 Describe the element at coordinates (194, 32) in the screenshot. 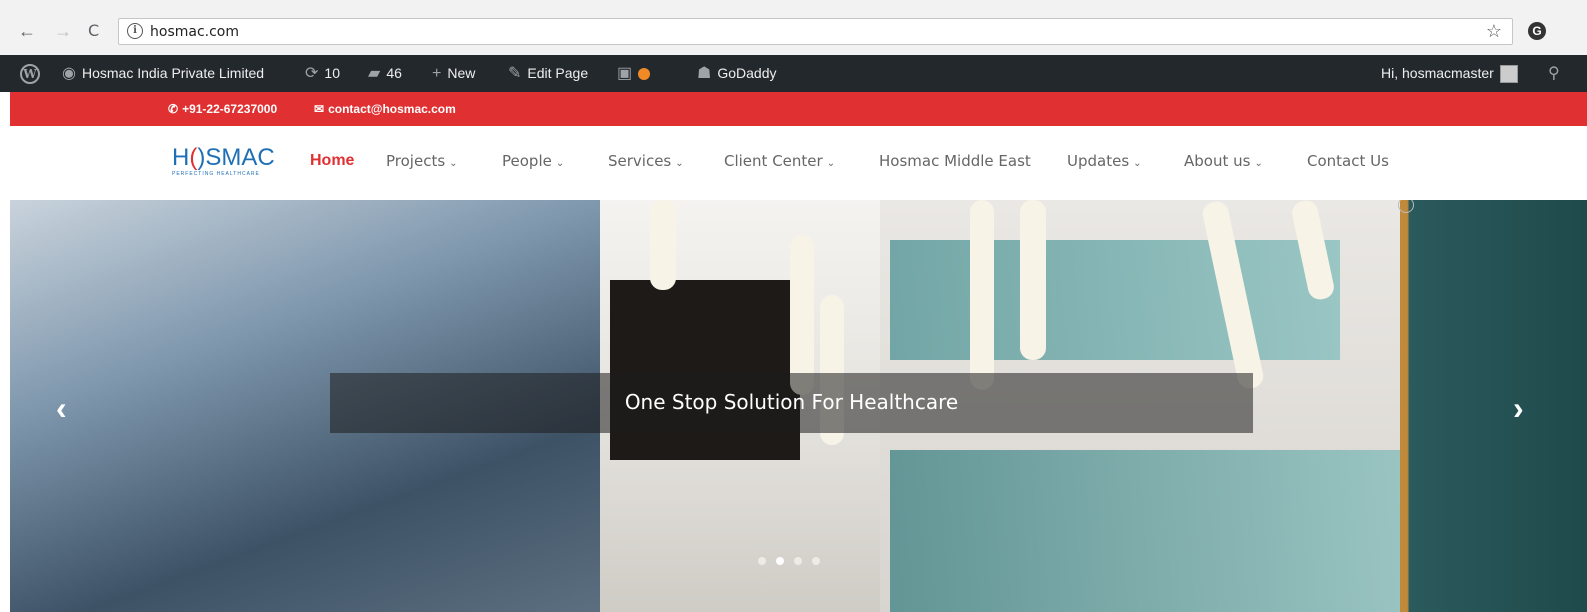

I see `url-text: hosmac.com` at that location.